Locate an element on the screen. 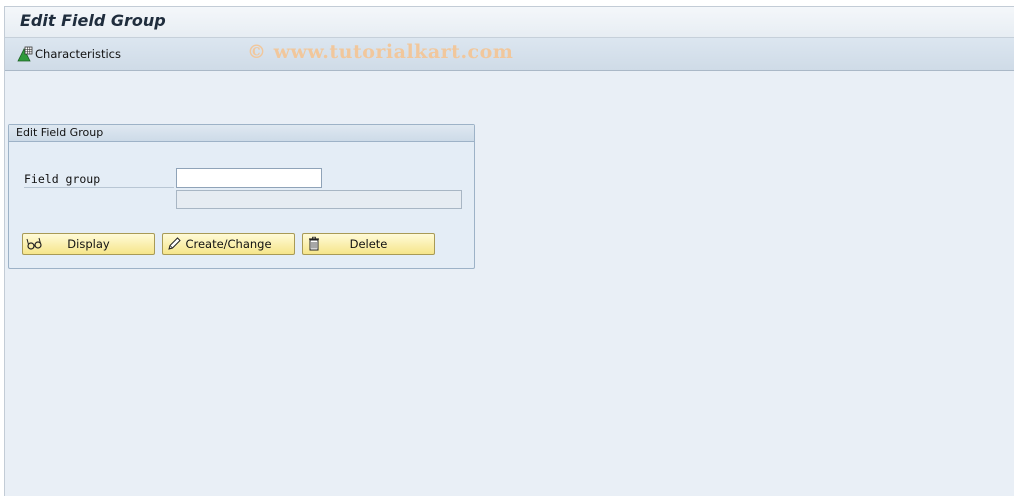 Image resolution: width=1014 pixels, height=496 pixels. create-change-label: Create/Change is located at coordinates (228, 244).